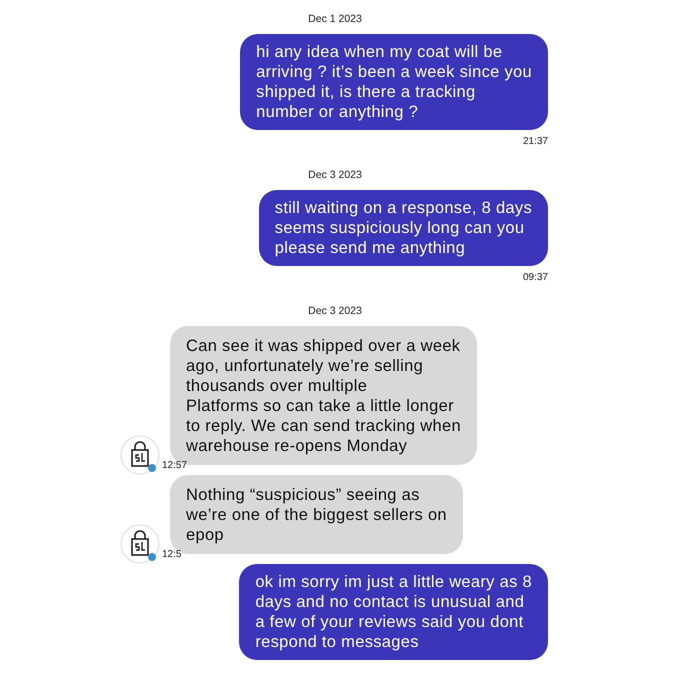 This screenshot has height=700, width=700. I want to click on message-time: 21:37, so click(535, 141).